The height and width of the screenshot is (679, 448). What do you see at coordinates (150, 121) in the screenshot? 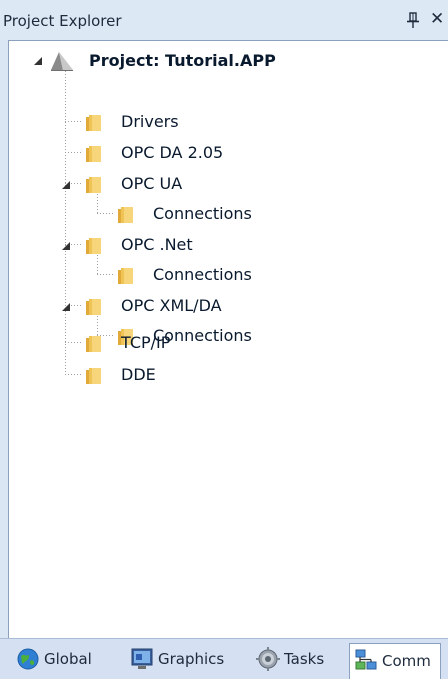
I see `tree-item-label: Drivers` at bounding box center [150, 121].